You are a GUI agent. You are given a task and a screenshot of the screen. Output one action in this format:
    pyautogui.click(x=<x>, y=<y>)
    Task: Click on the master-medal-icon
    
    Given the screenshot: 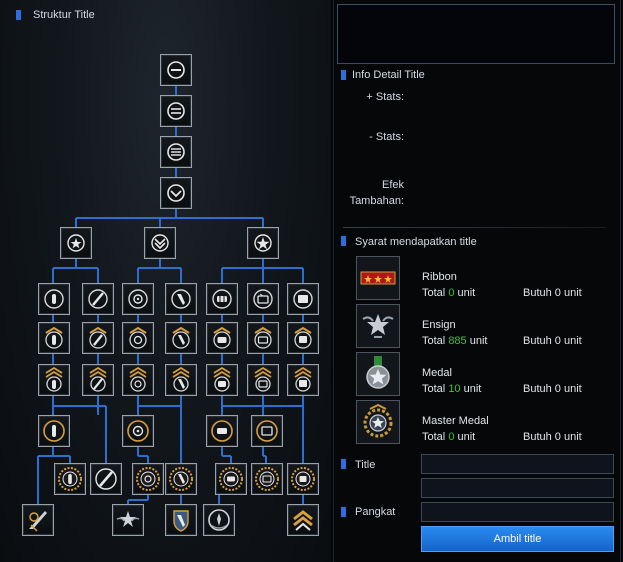 What is the action you would take?
    pyautogui.click(x=378, y=422)
    